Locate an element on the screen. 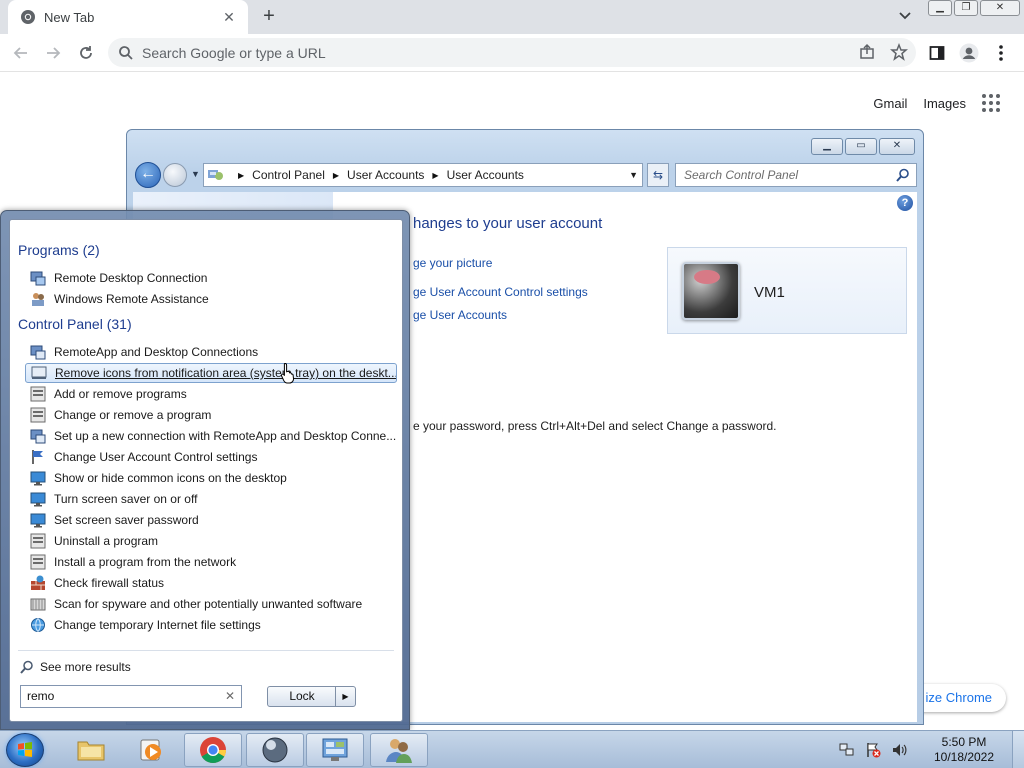  result-label: Windows Remote Assistance is located at coordinates (131, 299).